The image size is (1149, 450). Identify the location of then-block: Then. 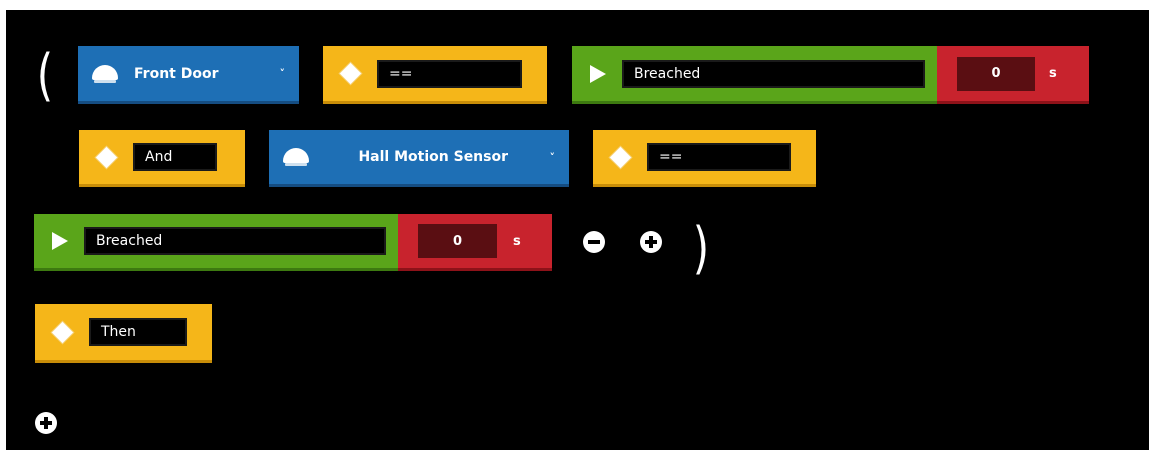
(123, 333).